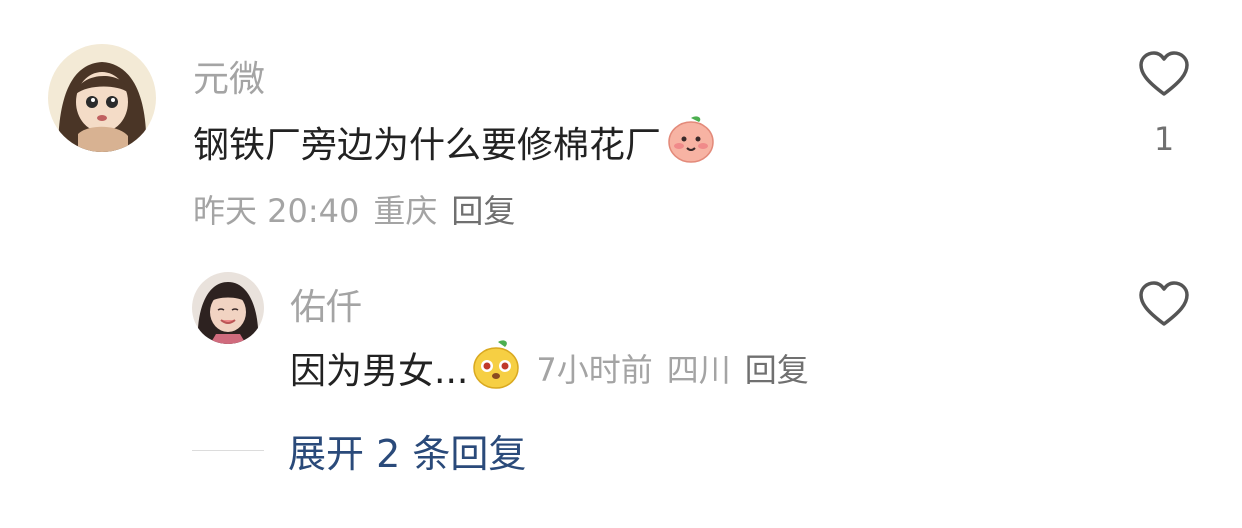 The image size is (1242, 528). What do you see at coordinates (229, 76) in the screenshot?
I see `comment-username: 元微` at bounding box center [229, 76].